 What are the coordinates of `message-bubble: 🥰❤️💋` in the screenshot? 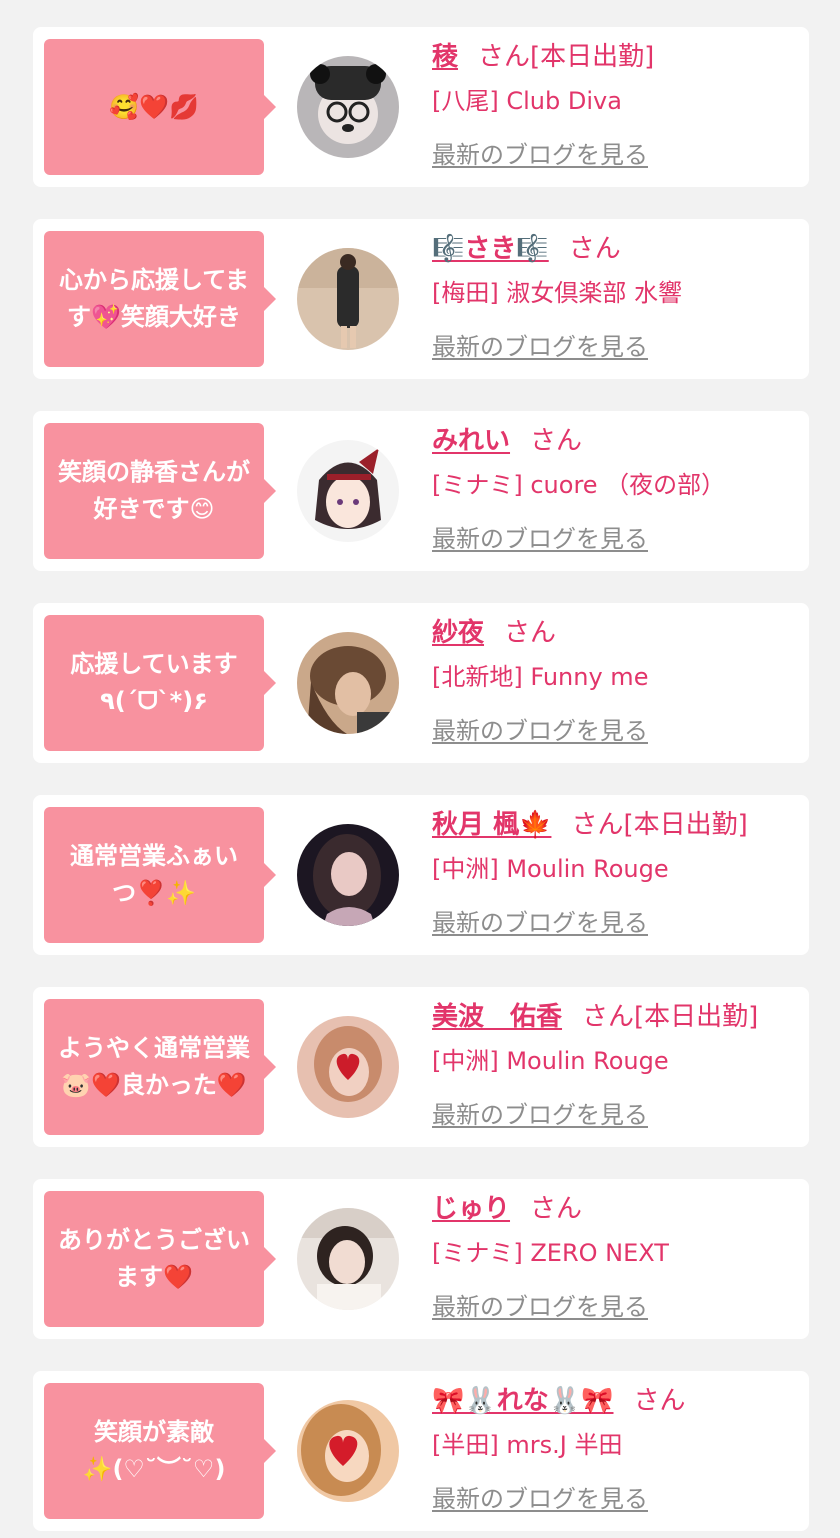 It's located at (160, 107).